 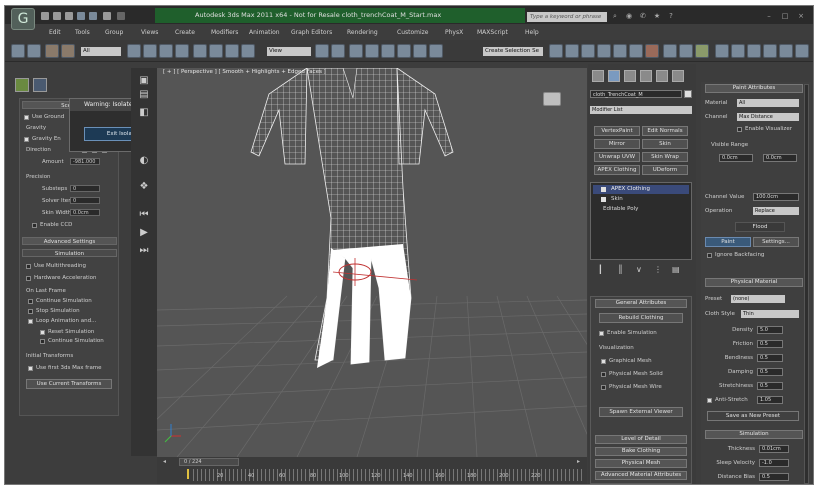 I want to click on bendiness-spinner: 0.5, so click(x=770, y=358).